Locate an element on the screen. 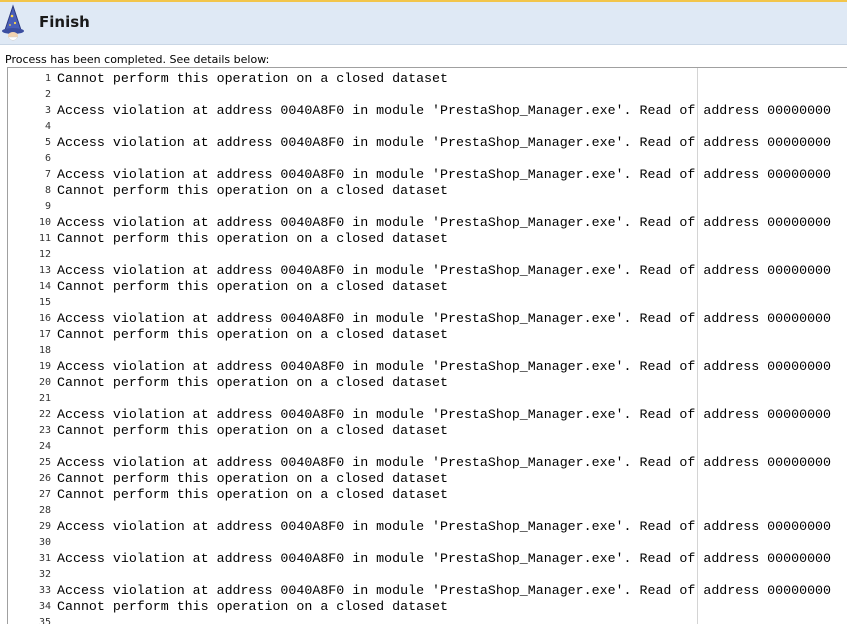  line-number: 11 is located at coordinates (44, 238).